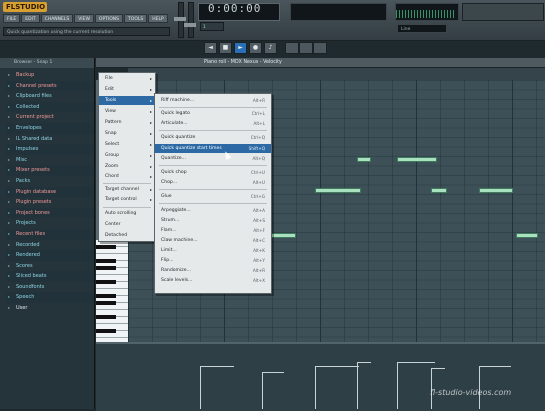  I want to click on piano-roll-titlebar, so click(320, 63).